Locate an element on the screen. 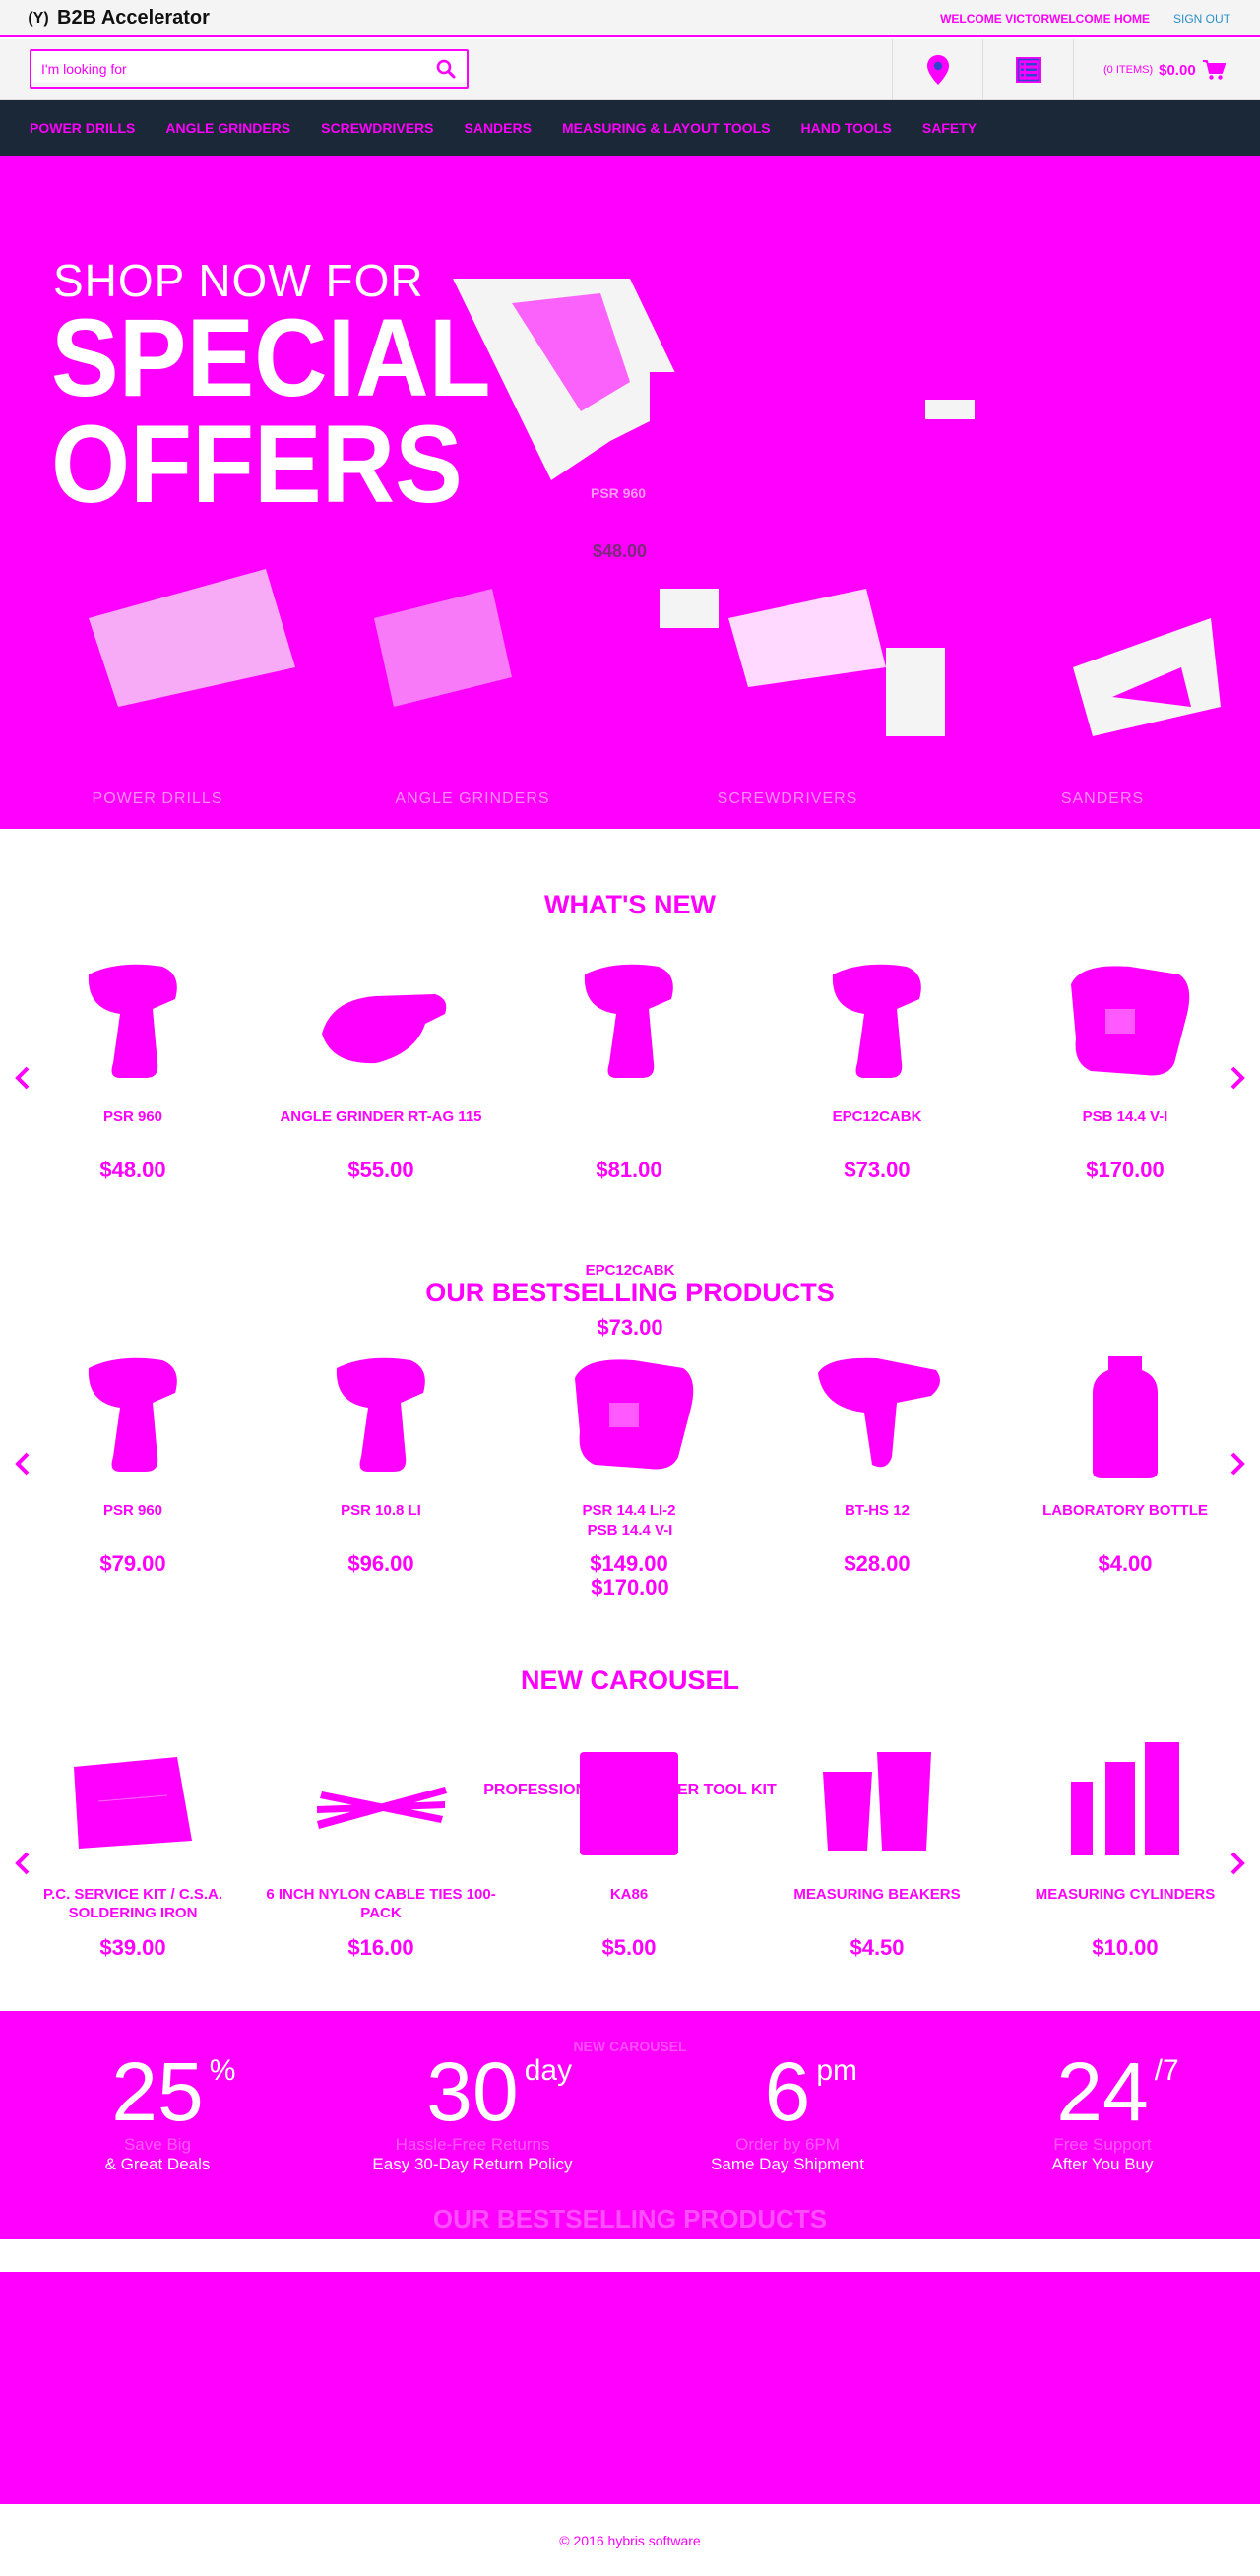 This screenshot has height=2576, width=1260. product-name: MEASURING CYLINDERS is located at coordinates (1125, 1894).